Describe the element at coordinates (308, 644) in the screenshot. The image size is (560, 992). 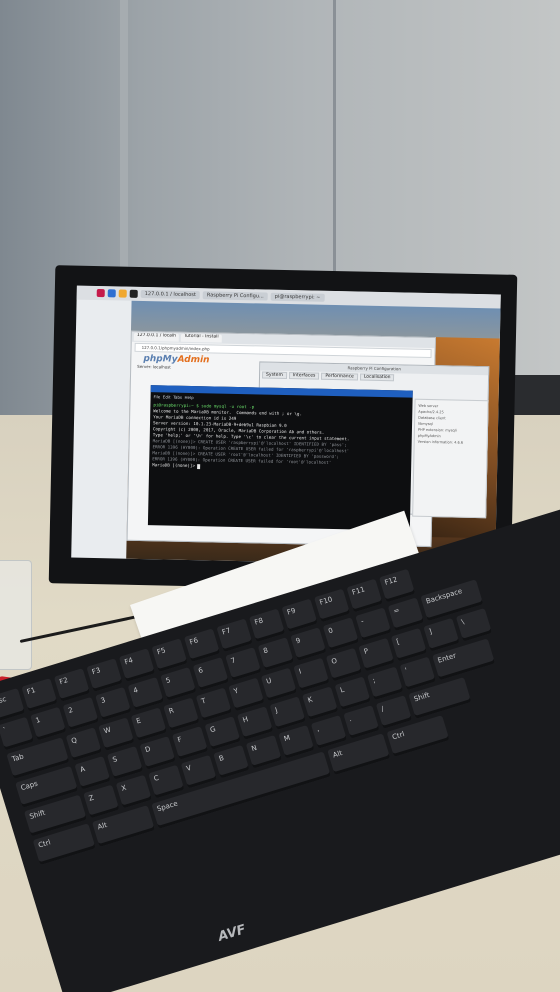
I see `key: 9` at that location.